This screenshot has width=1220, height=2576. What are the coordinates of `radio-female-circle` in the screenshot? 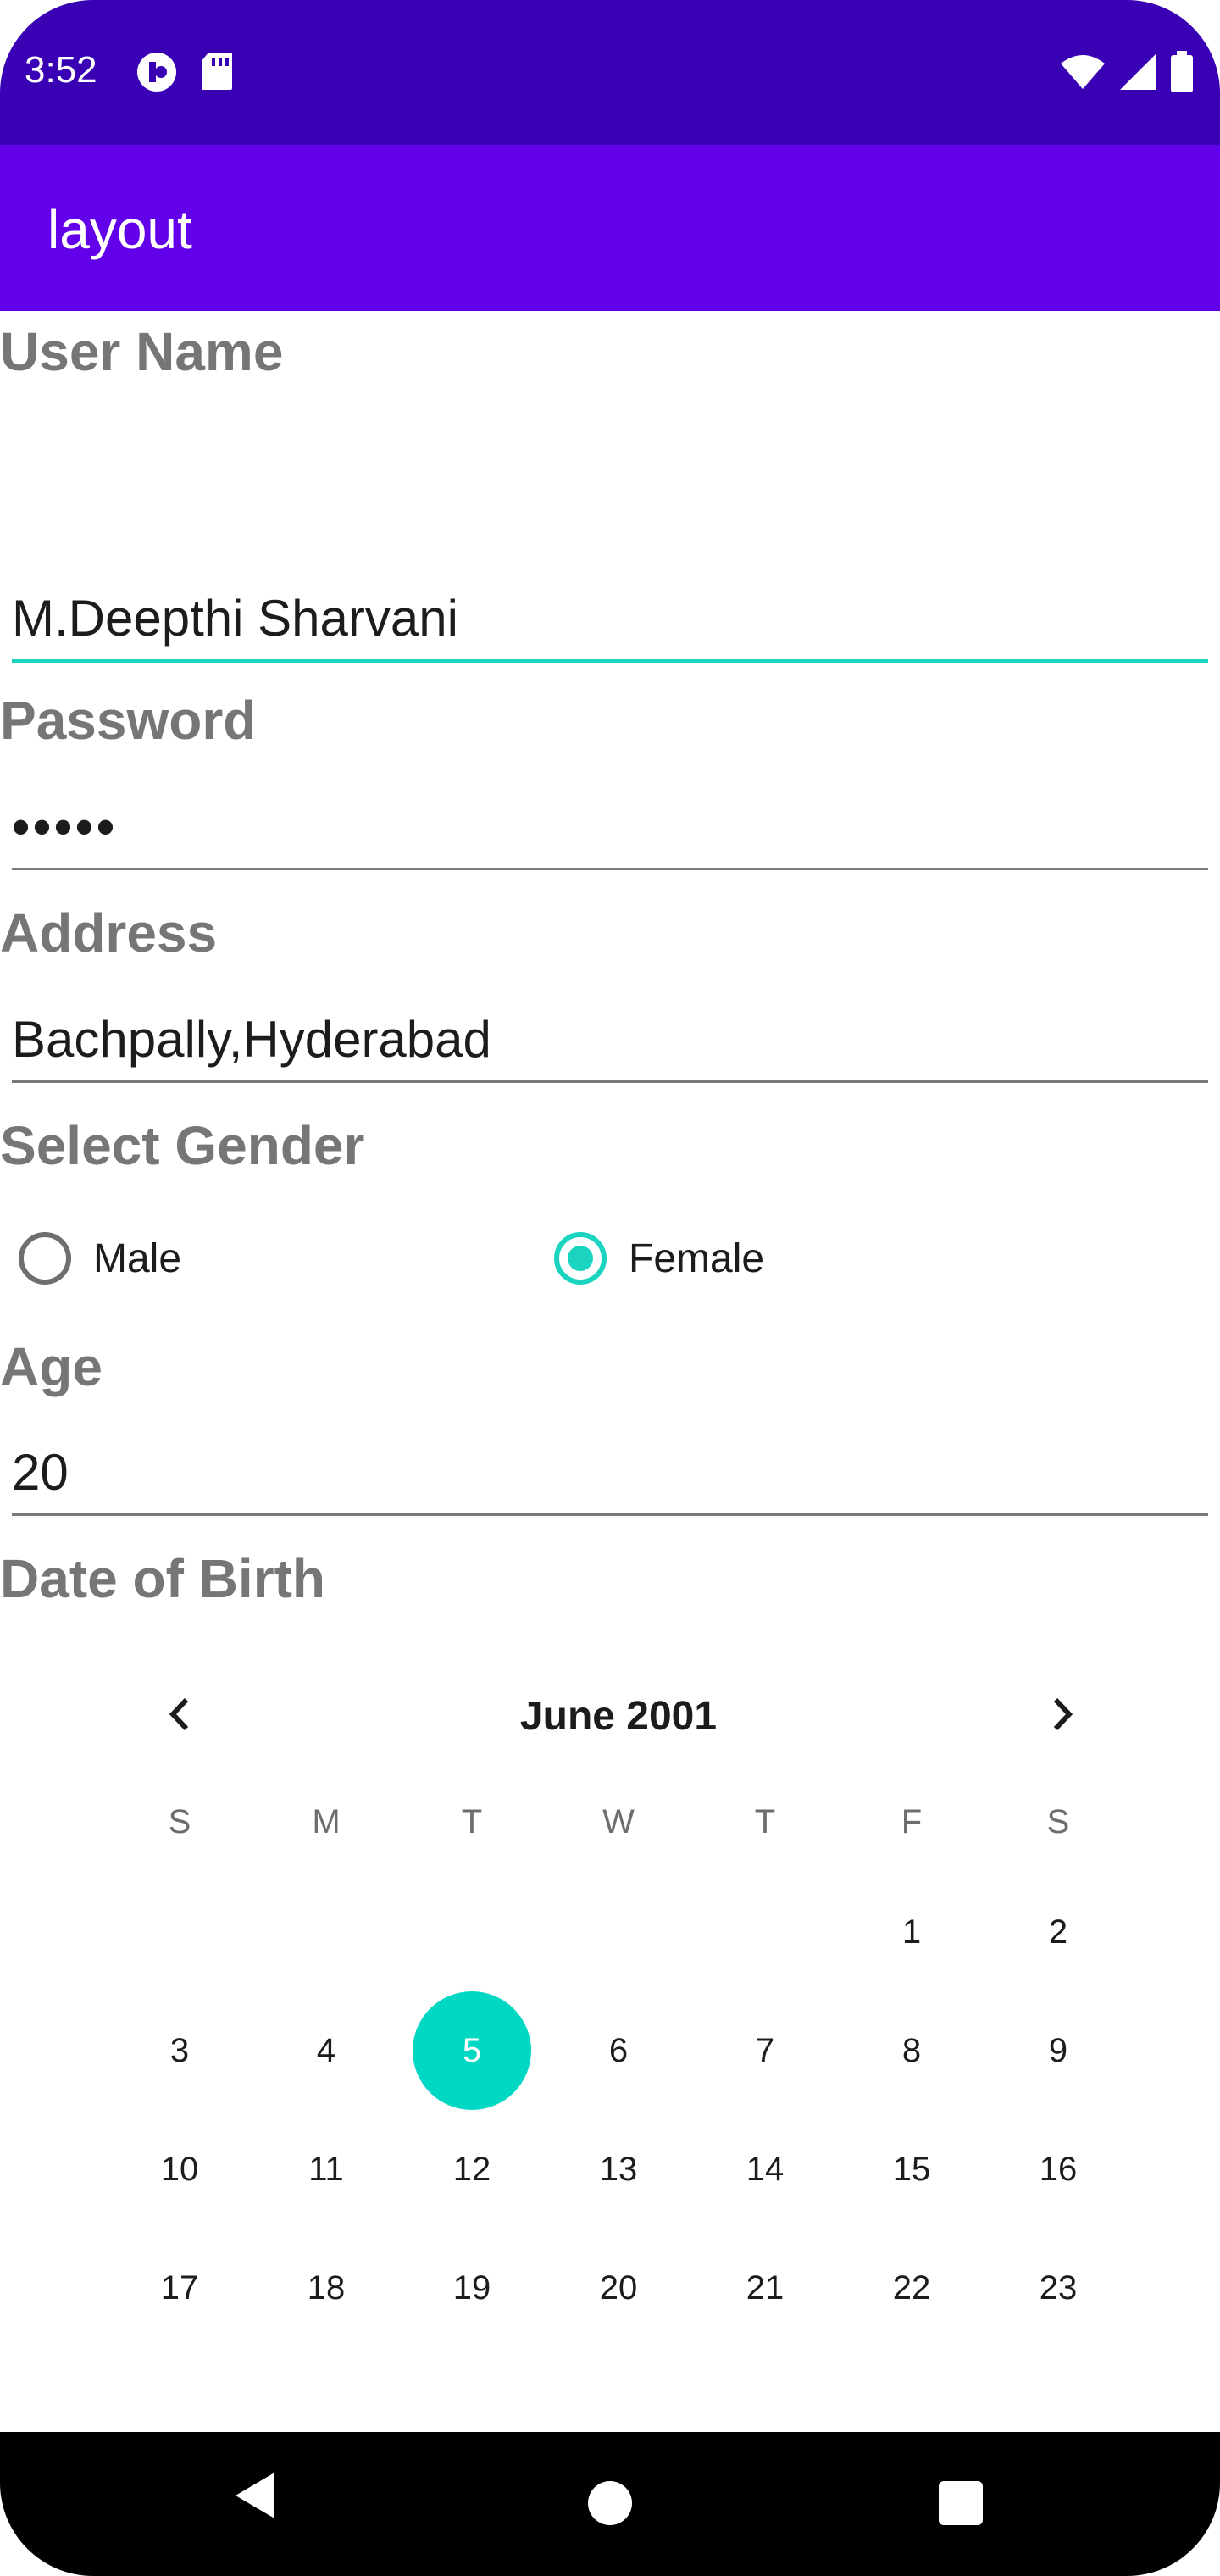 It's located at (580, 1258).